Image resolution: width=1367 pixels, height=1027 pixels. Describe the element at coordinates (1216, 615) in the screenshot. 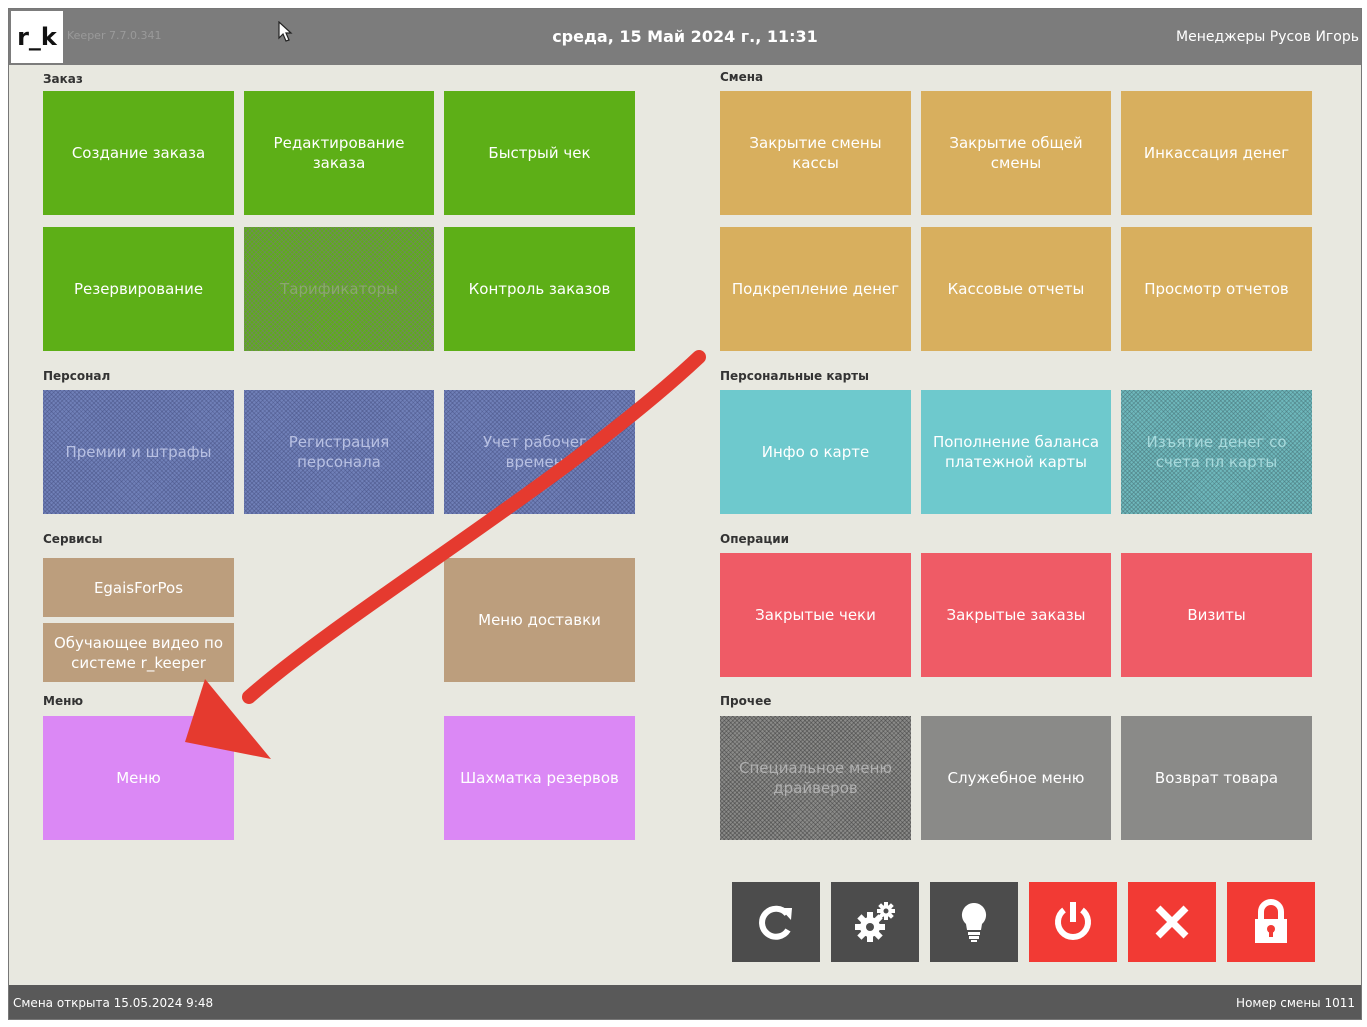

I see `visits-button: Визиты` at that location.